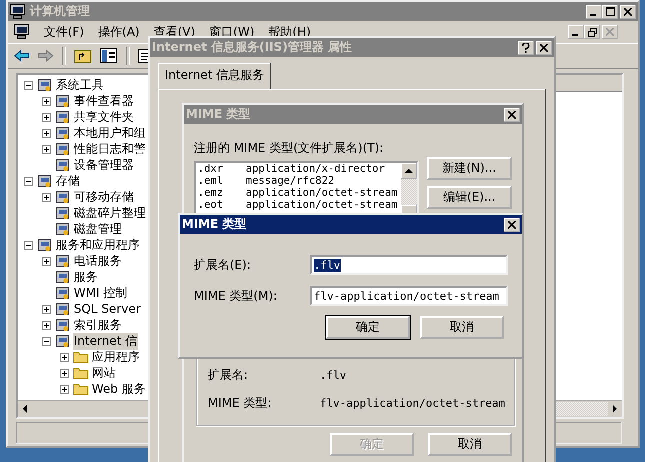 The height and width of the screenshot is (462, 645). What do you see at coordinates (333, 375) in the screenshot?
I see `detail-value: .flv` at bounding box center [333, 375].